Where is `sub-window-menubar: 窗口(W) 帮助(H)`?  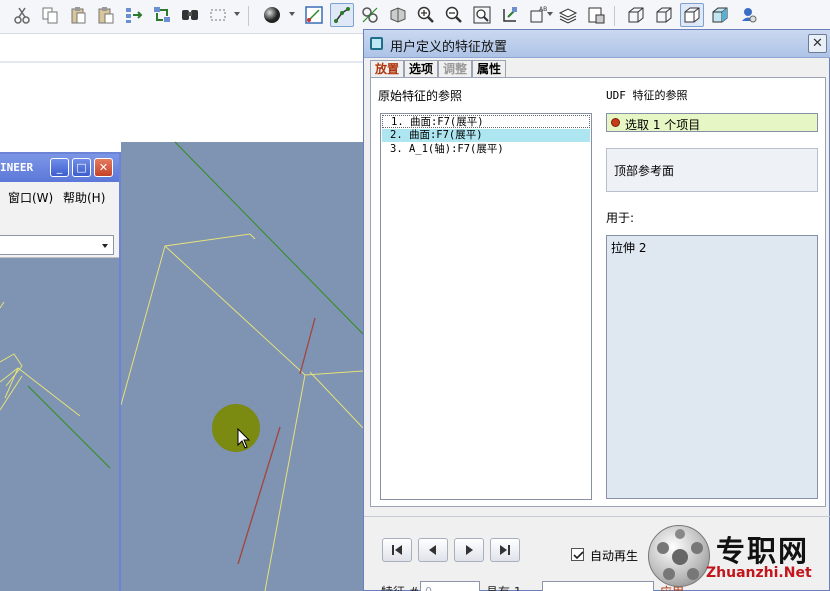
sub-window-menubar: 窗口(W) 帮助(H) is located at coordinates (59, 196).